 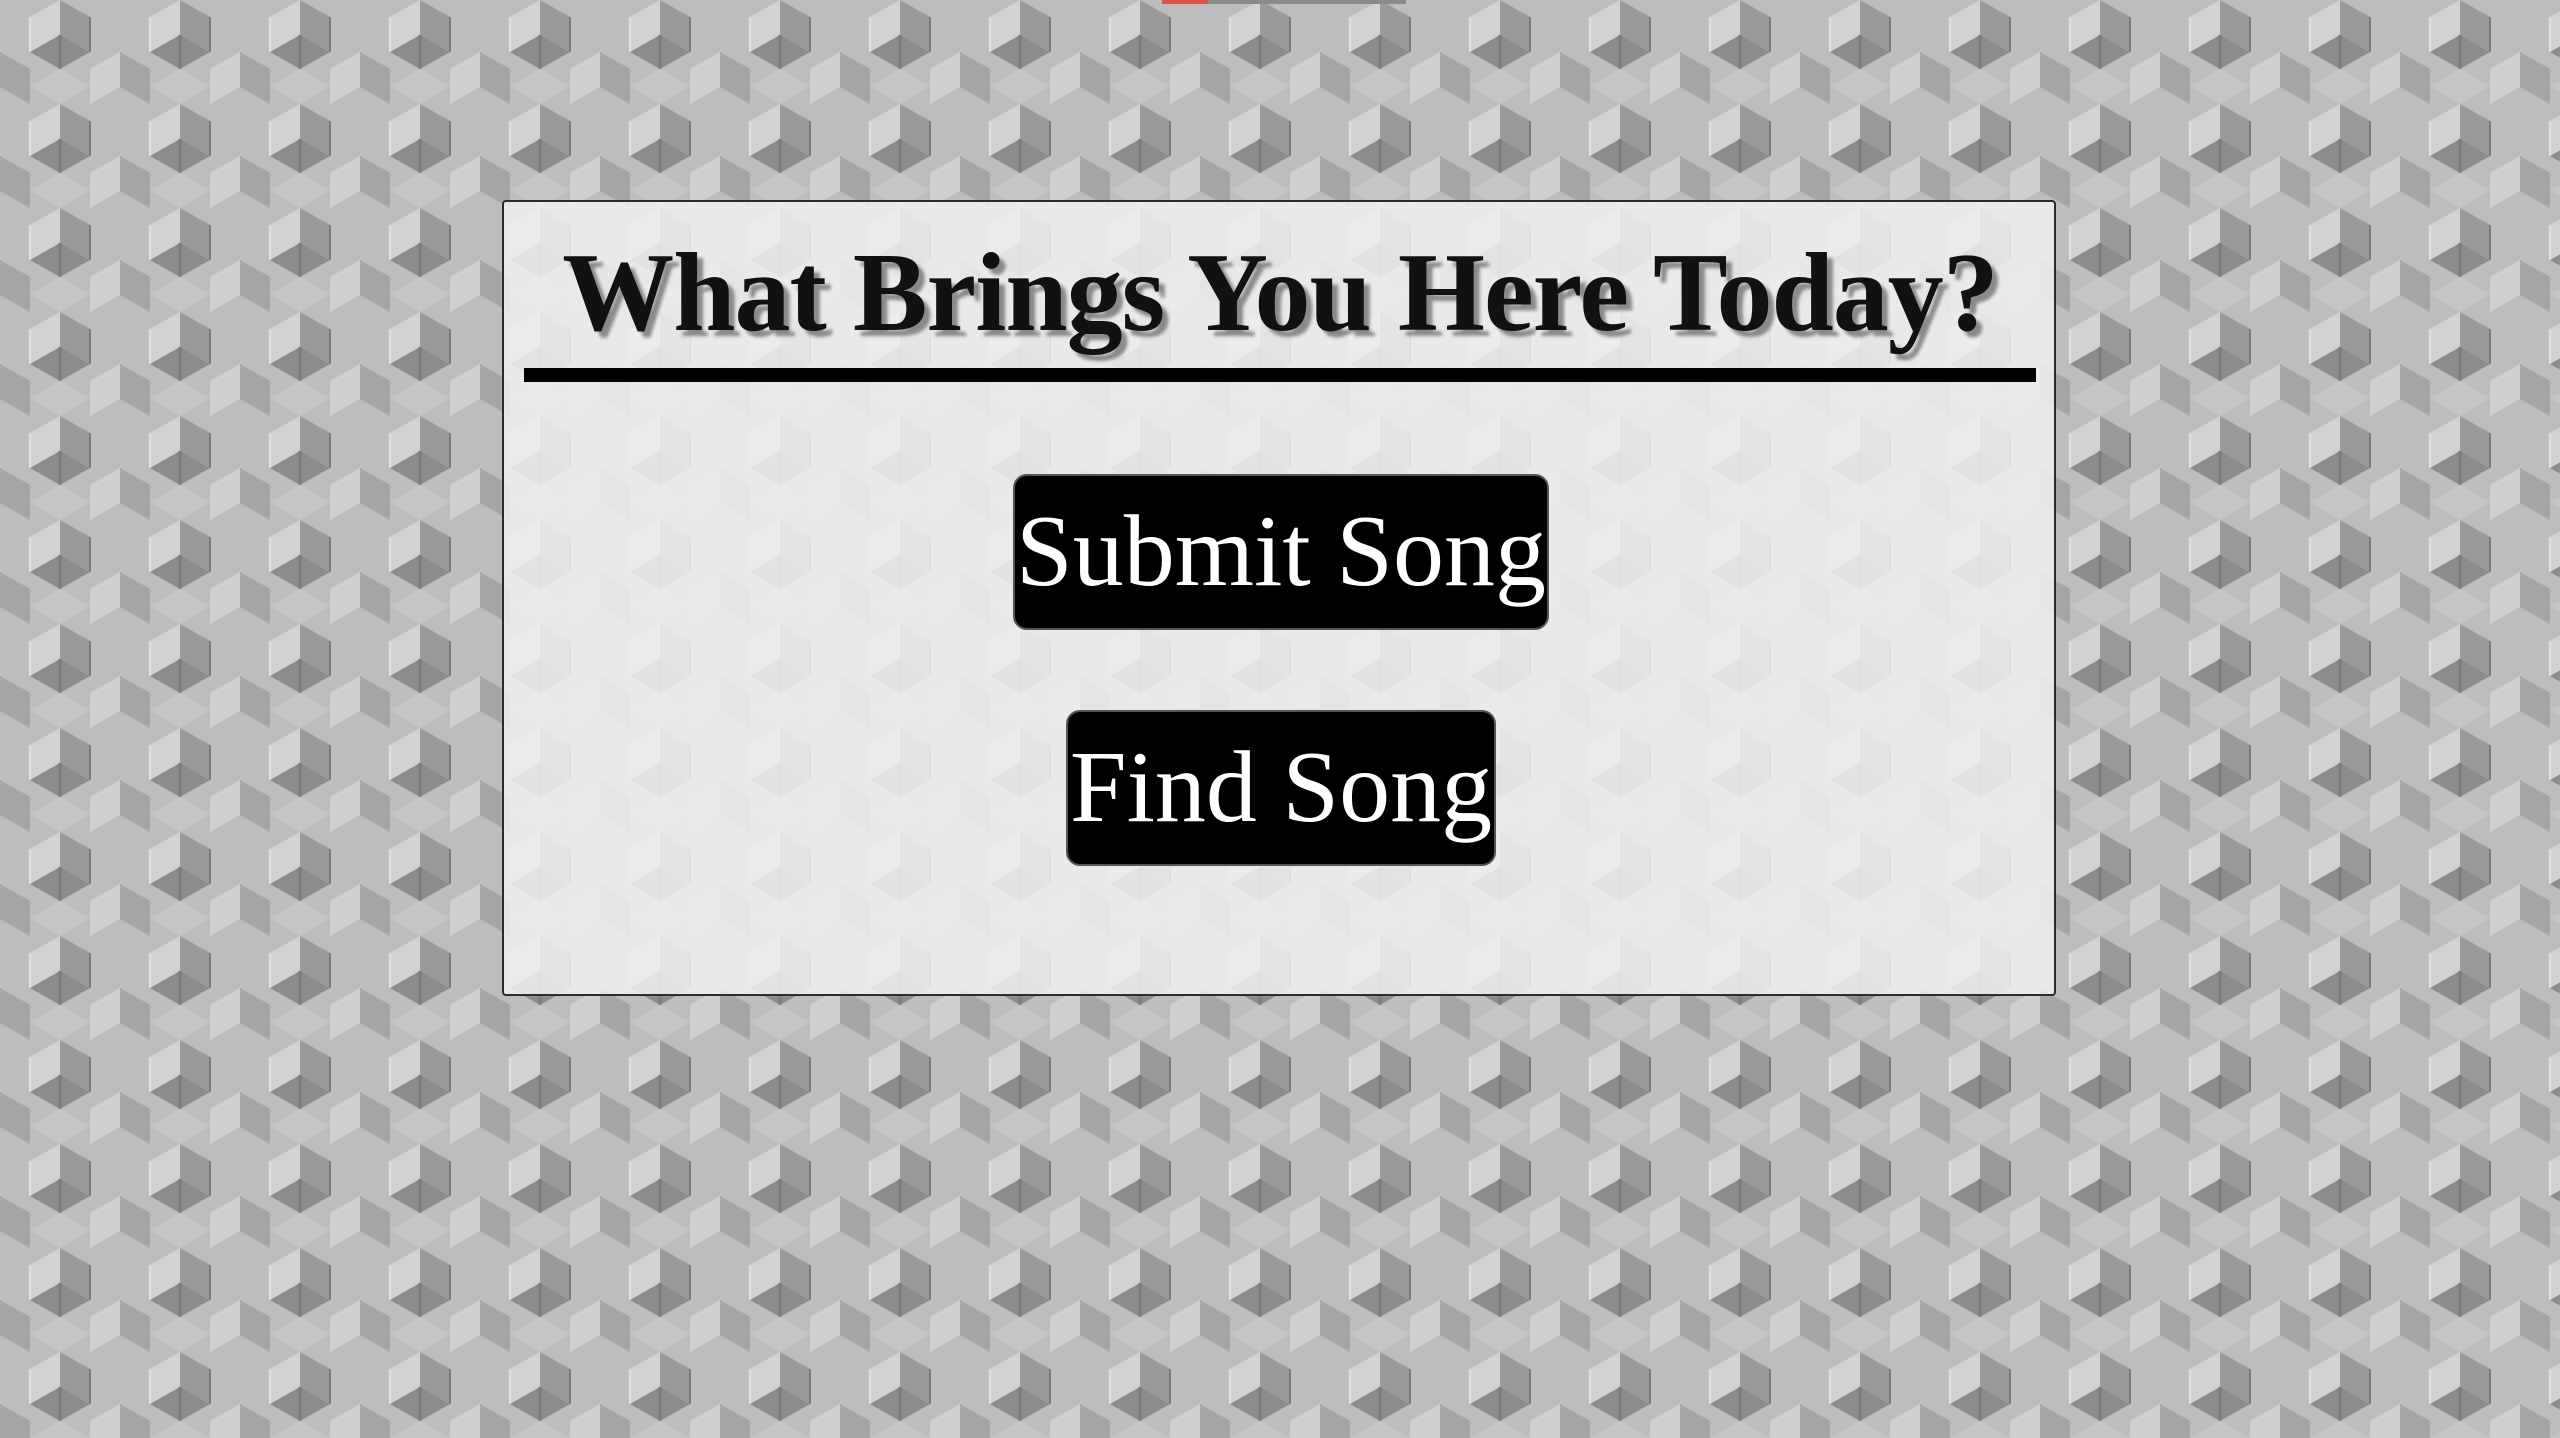 What do you see at coordinates (1281, 552) in the screenshot?
I see `submit-song-button: Submit Song` at bounding box center [1281, 552].